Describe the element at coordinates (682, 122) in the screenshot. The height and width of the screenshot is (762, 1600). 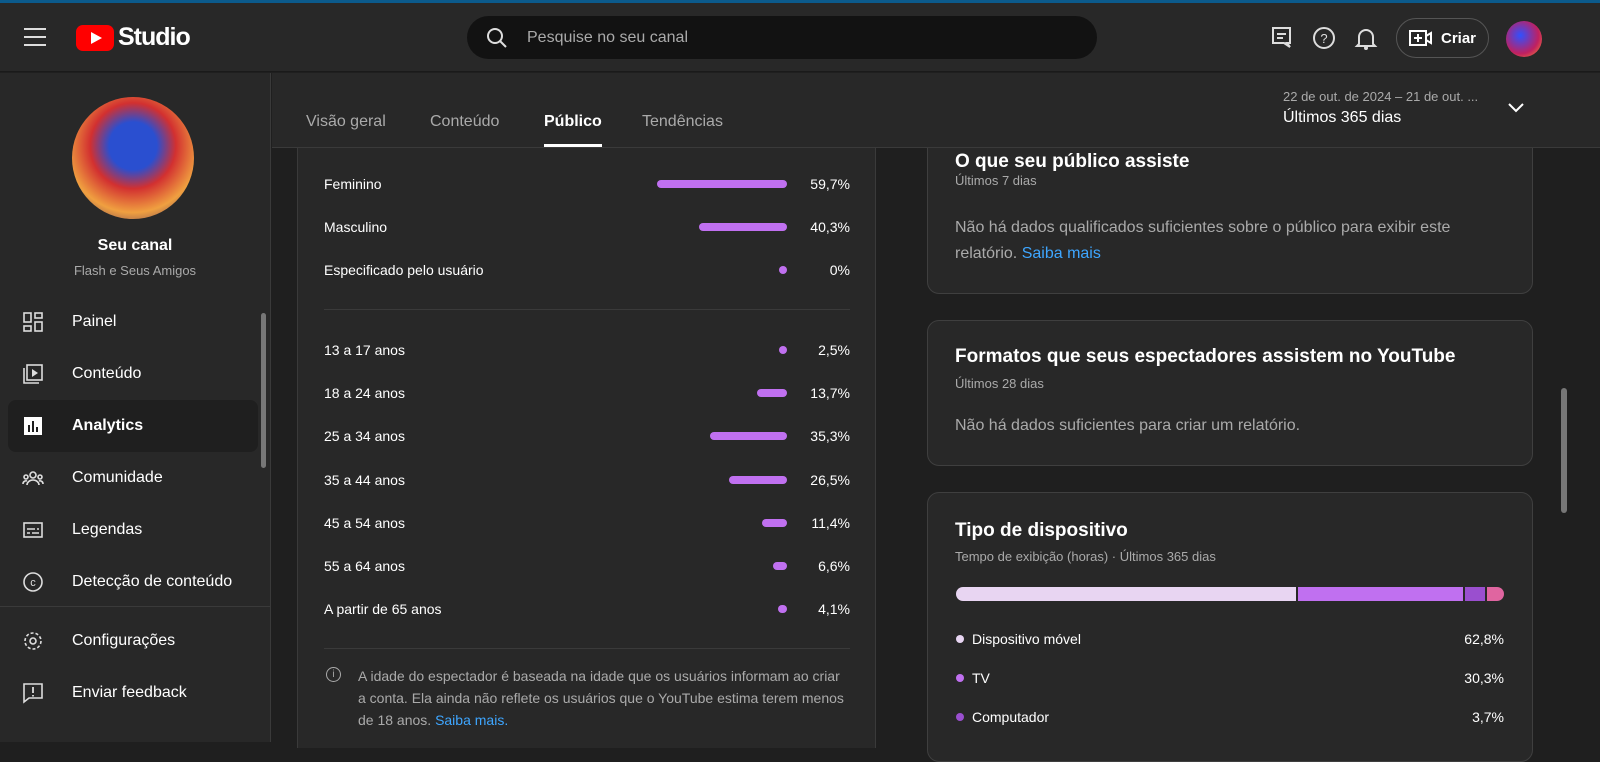
I see `tab-tendencias: Tendências` at that location.